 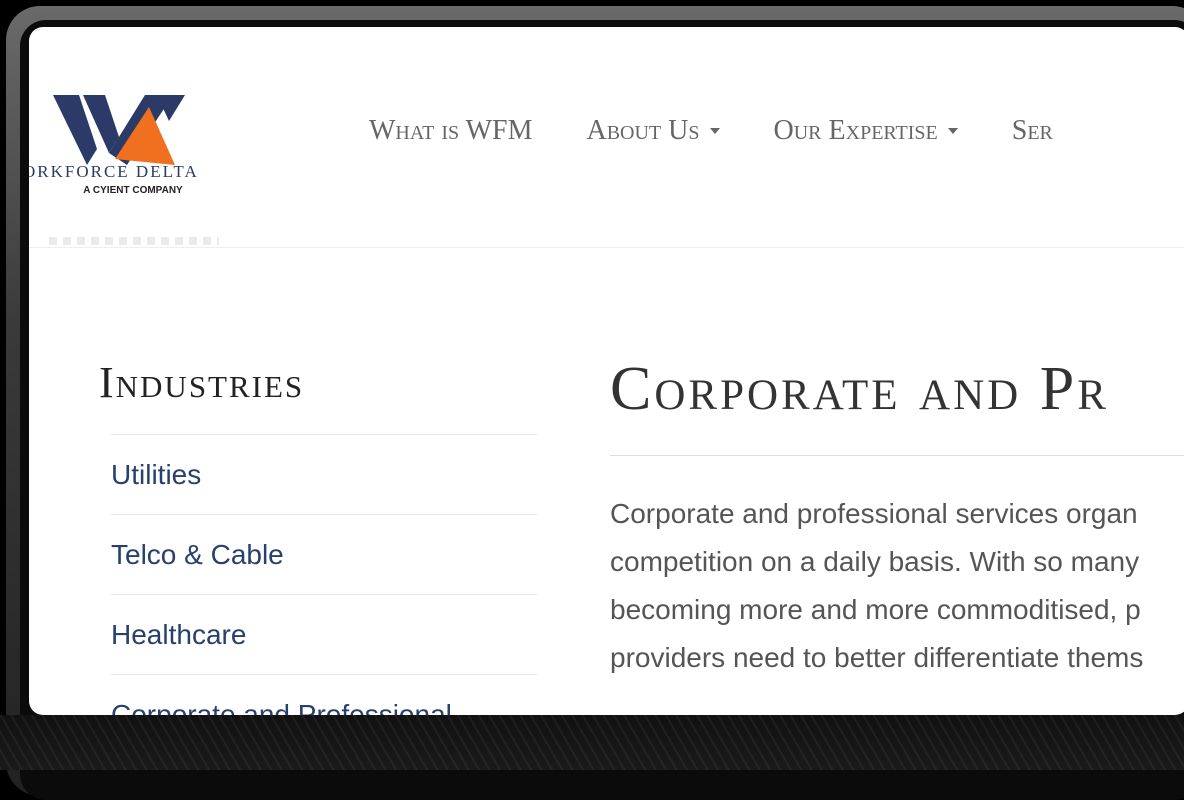 I want to click on page-title: Corporate and Pr, so click(x=859, y=389).